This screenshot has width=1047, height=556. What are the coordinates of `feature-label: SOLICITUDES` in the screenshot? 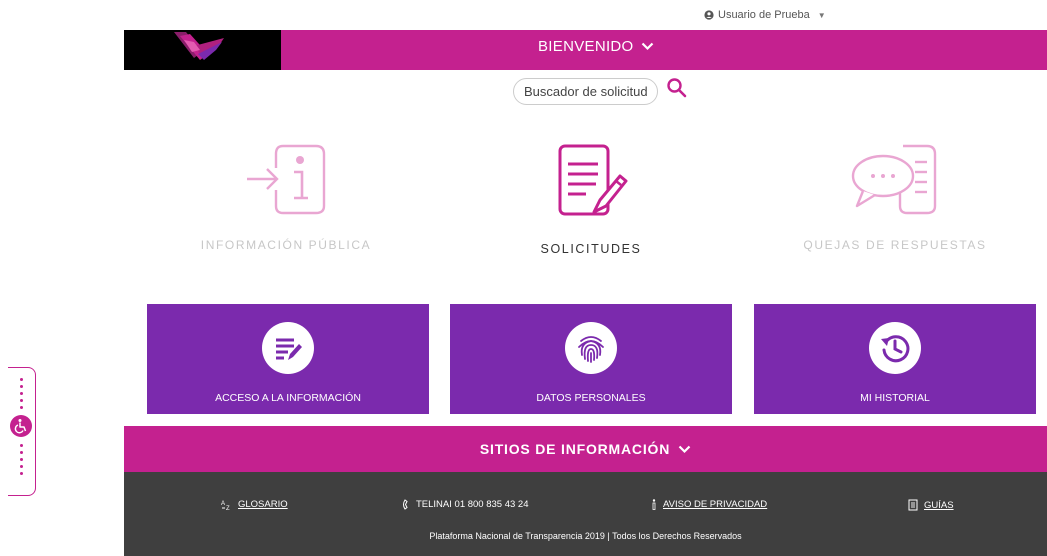 It's located at (591, 249).